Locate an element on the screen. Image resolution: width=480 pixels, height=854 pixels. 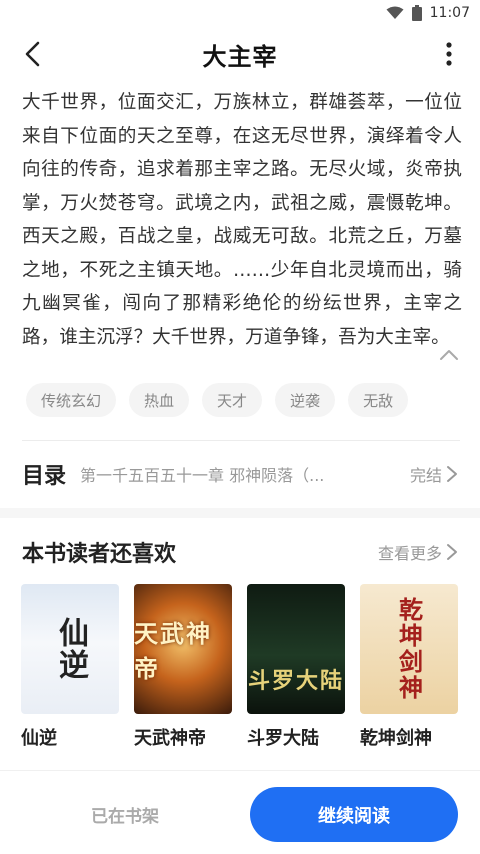
app-header: 大主宰 is located at coordinates (240, 54).